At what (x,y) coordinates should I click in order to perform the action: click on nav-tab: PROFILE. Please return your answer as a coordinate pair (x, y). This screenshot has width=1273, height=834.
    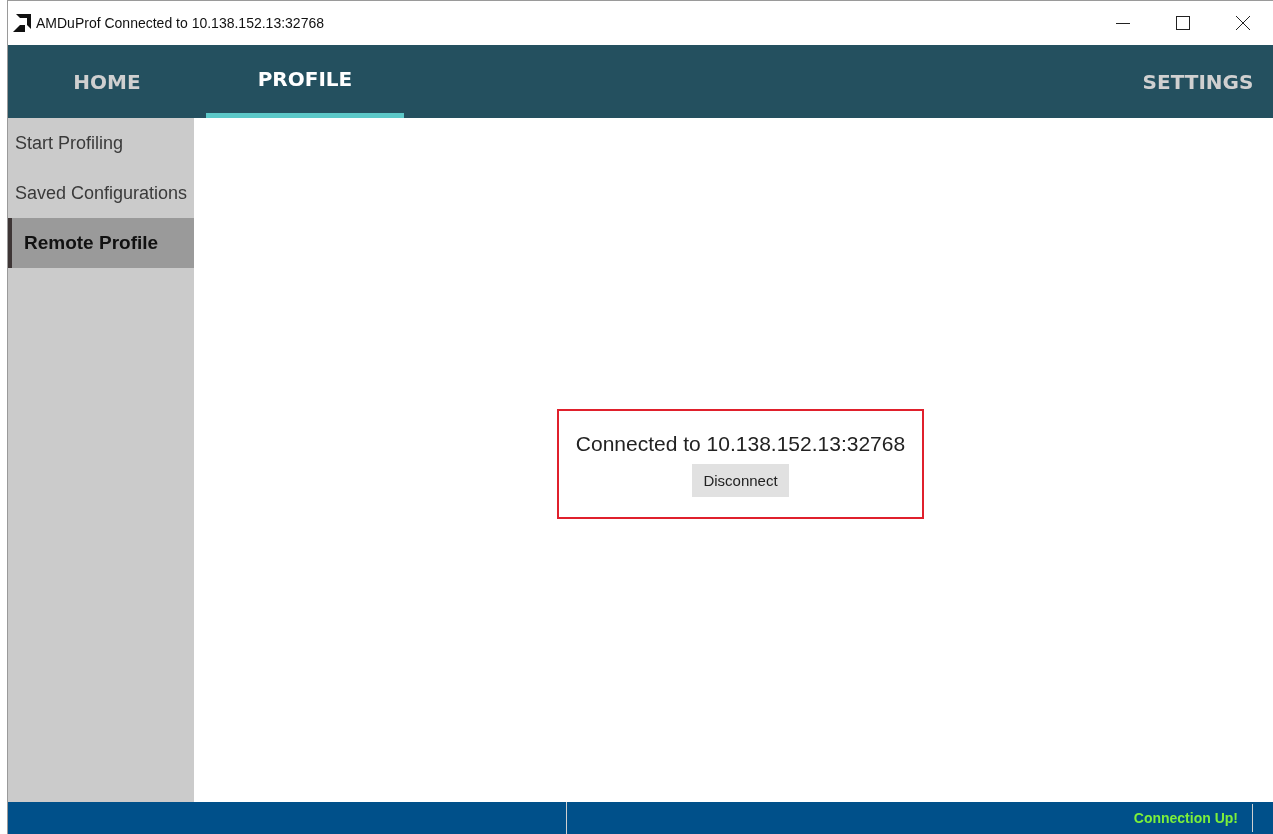
    Looking at the image, I should click on (305, 81).